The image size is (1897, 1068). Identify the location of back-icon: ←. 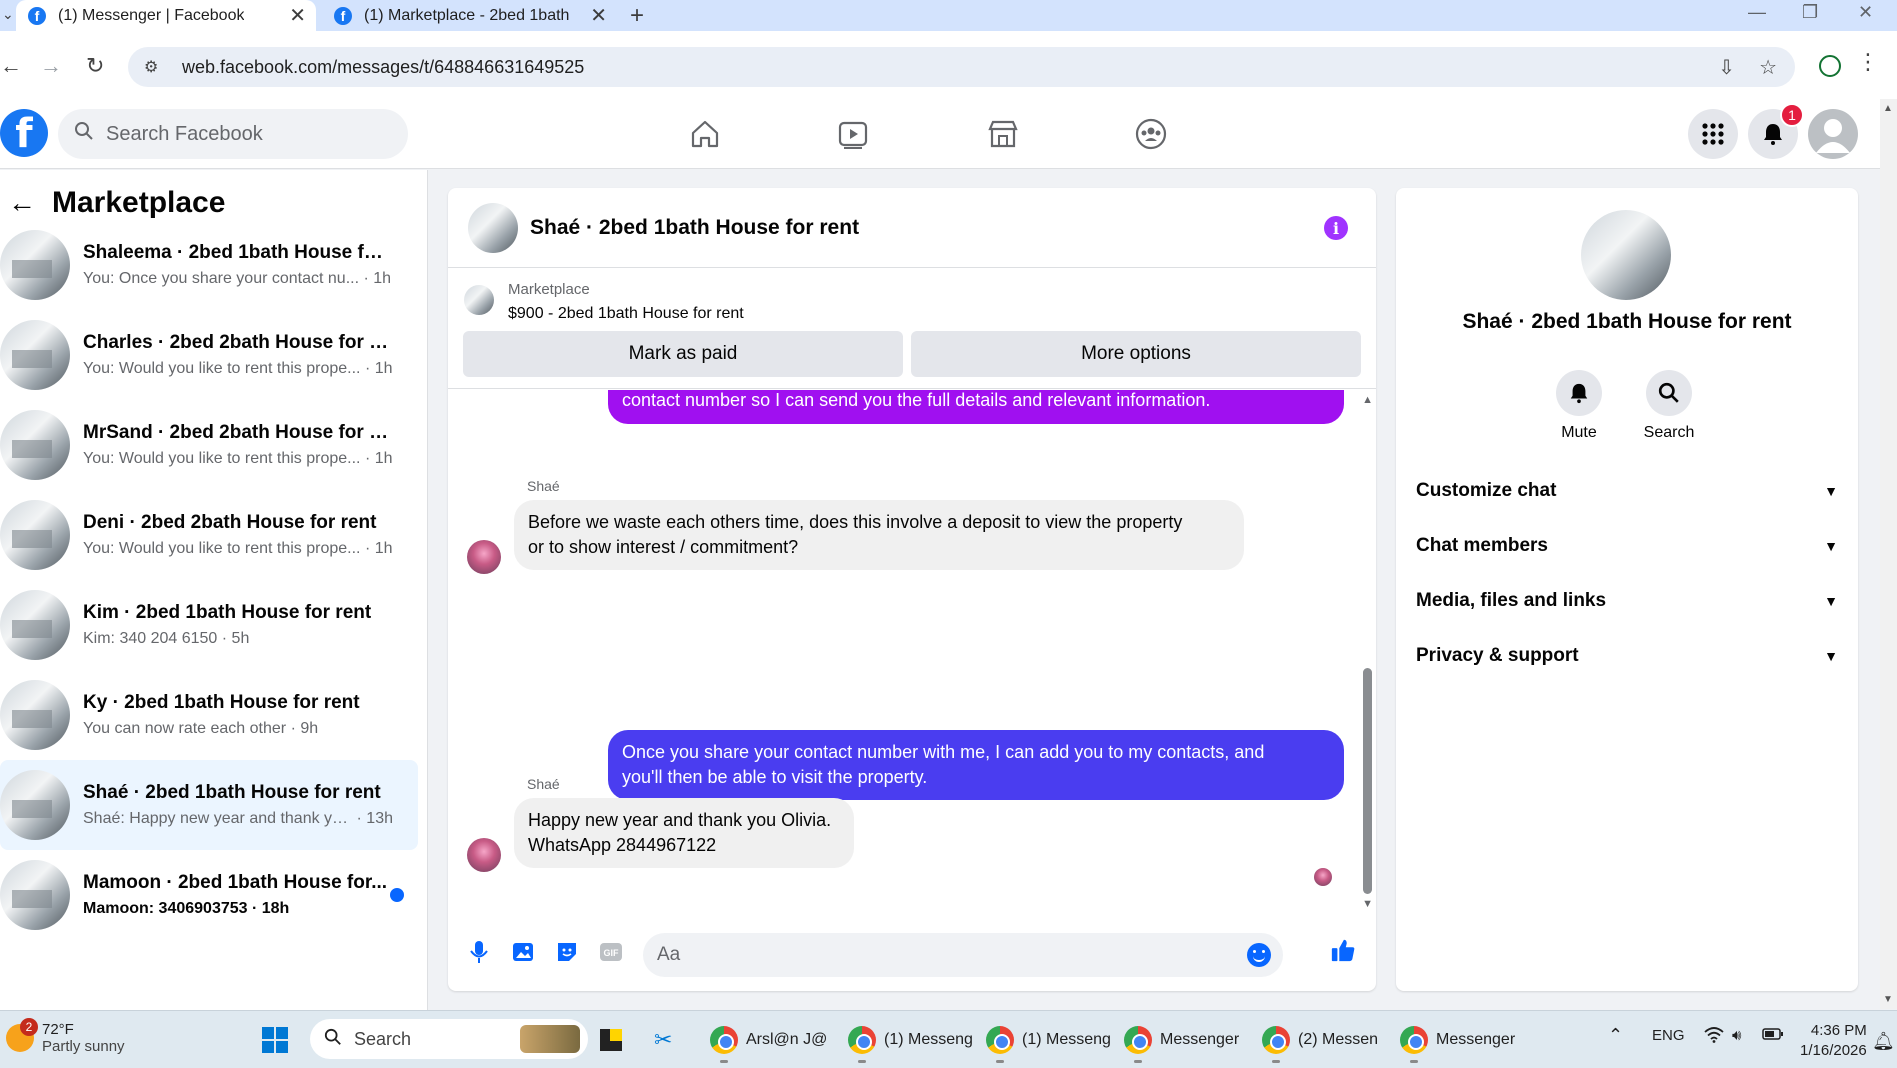
(11, 66).